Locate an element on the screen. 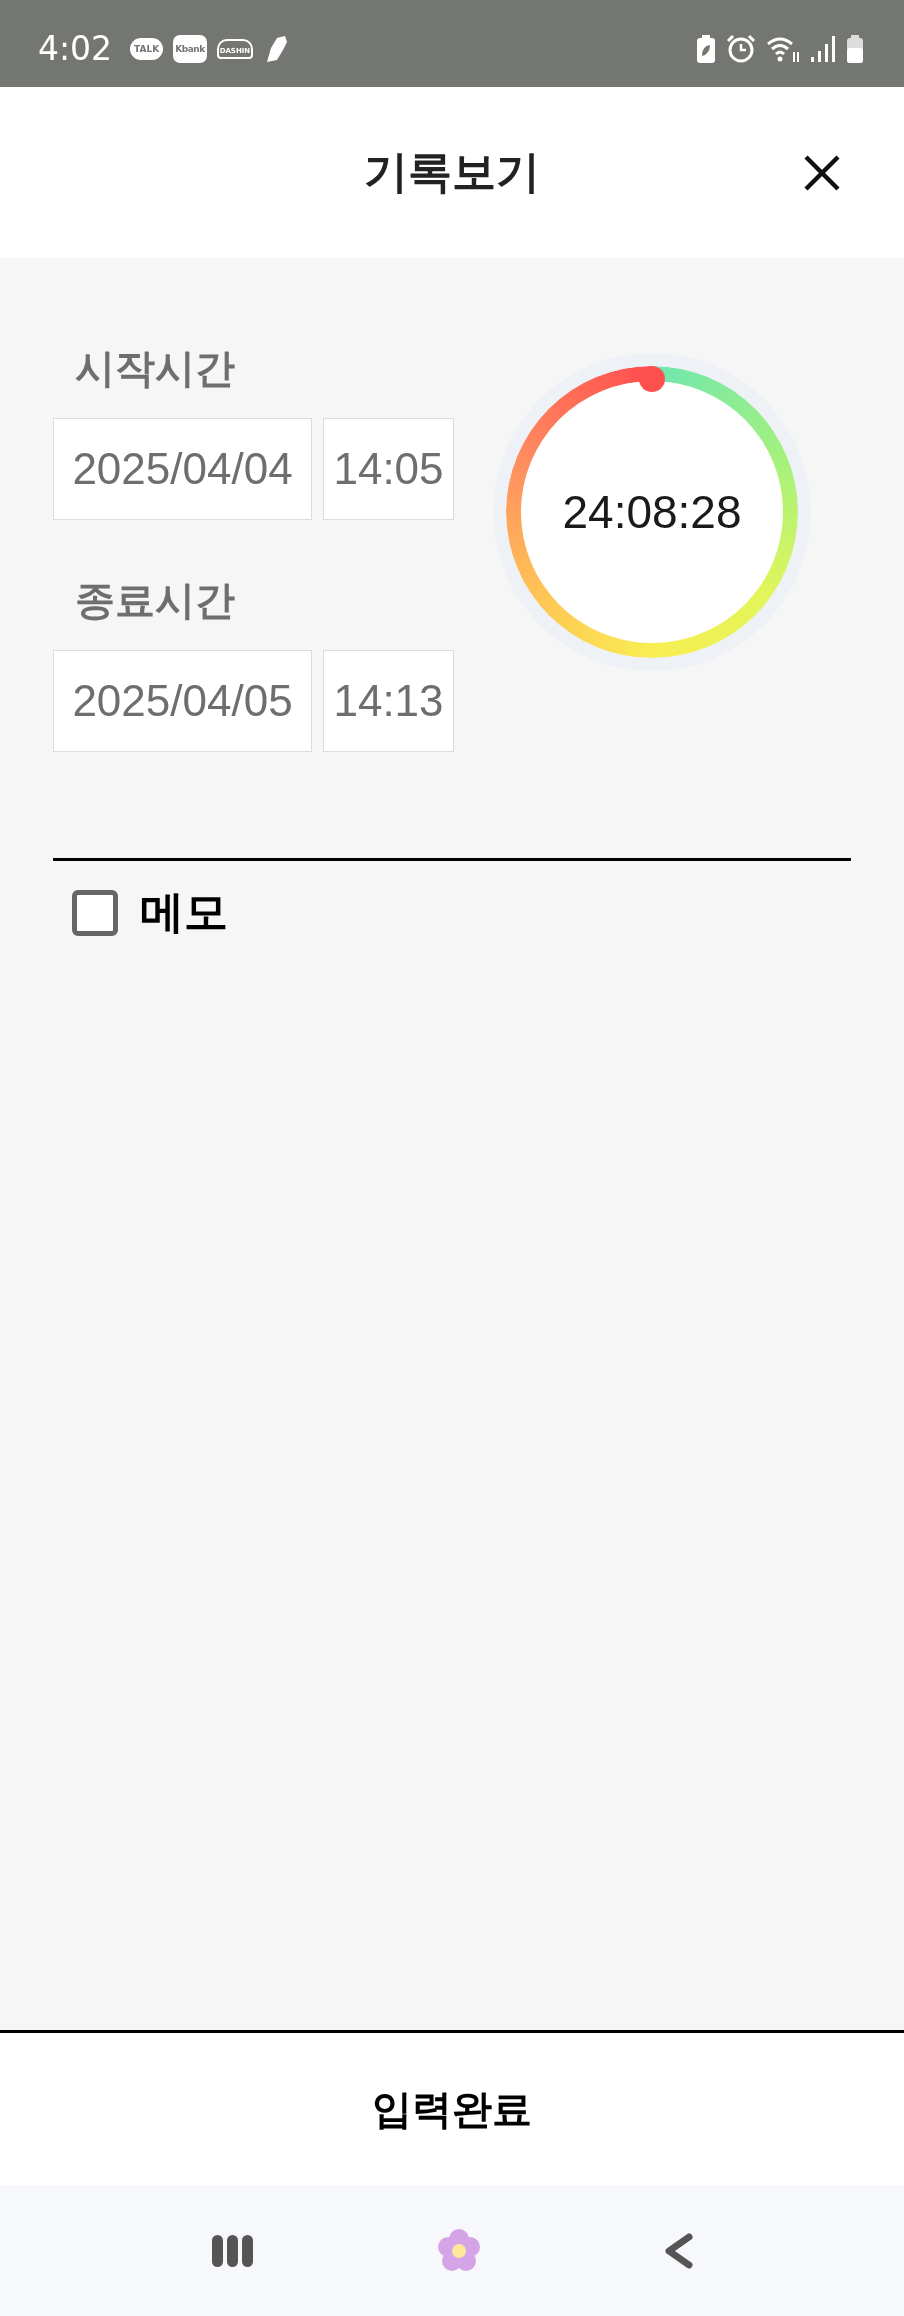 The width and height of the screenshot is (904, 2316). date-field: 2025/04/04 is located at coordinates (182, 469).